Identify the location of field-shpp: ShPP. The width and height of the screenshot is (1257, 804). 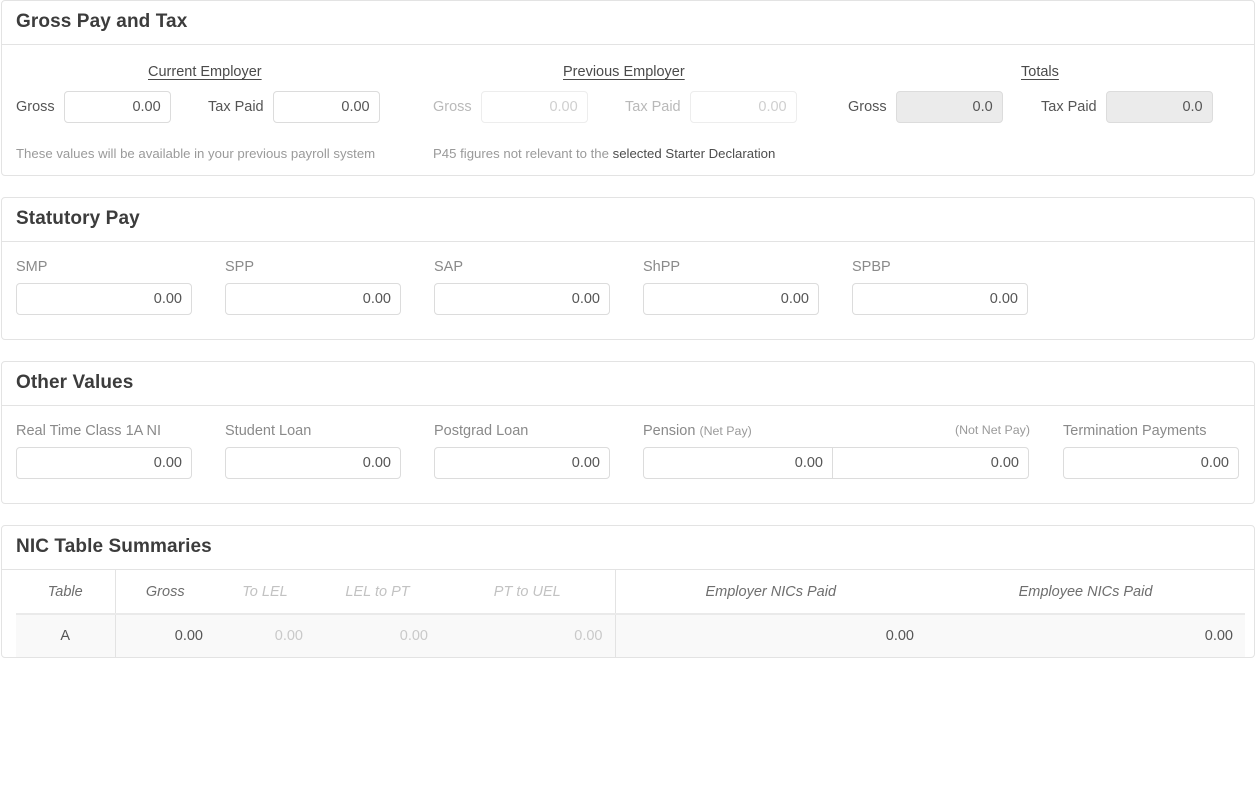
(731, 287).